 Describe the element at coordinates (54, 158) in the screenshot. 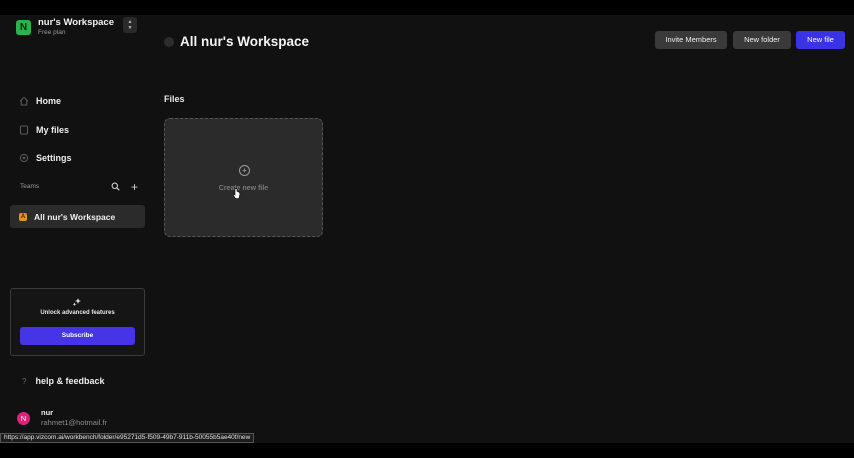

I see `sidebar-item-label: Settings` at that location.